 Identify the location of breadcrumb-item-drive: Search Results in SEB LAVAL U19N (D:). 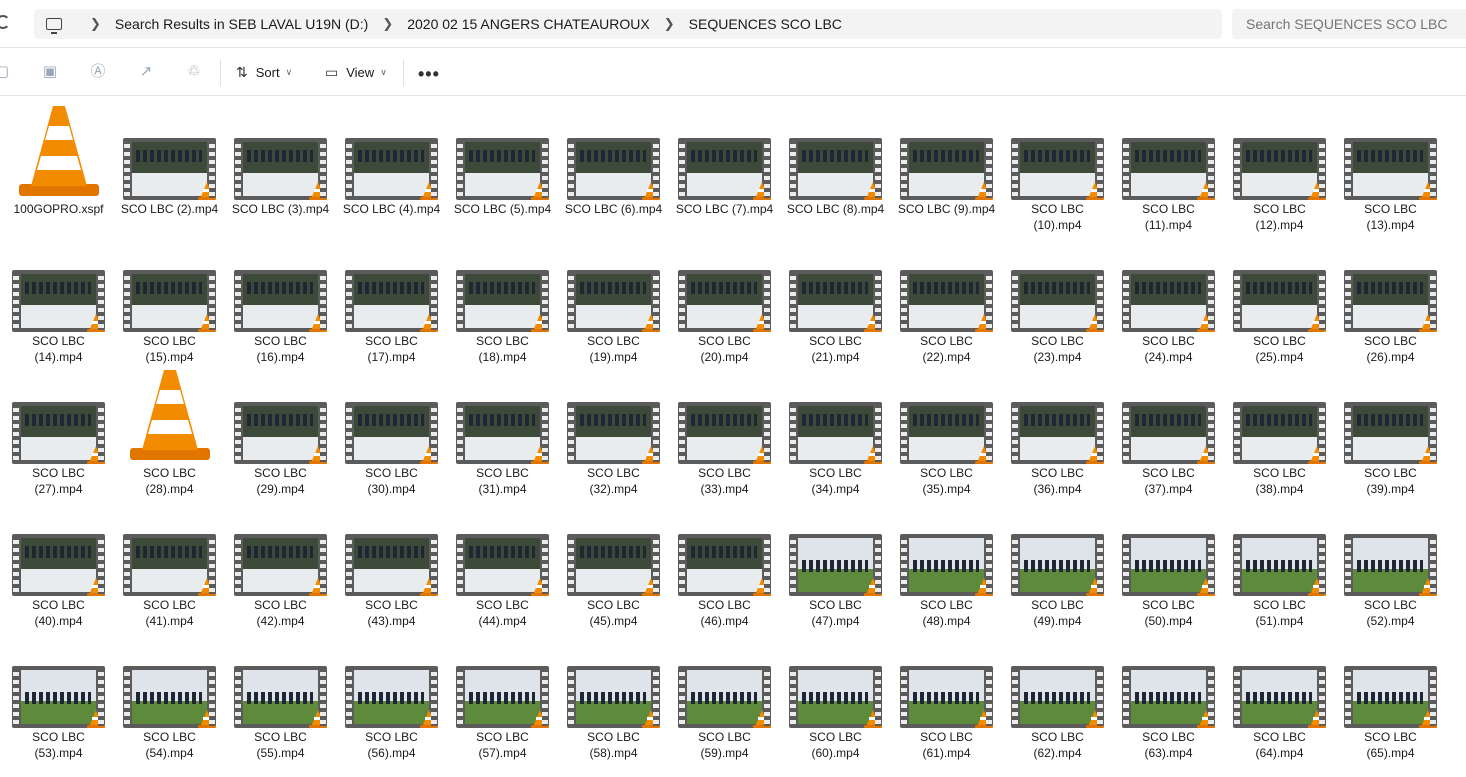
(241, 24).